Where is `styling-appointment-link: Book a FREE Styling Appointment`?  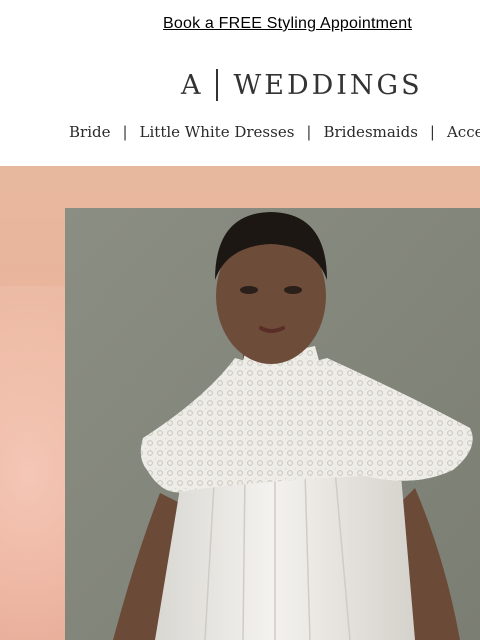
styling-appointment-link: Book a FREE Styling Appointment is located at coordinates (287, 24).